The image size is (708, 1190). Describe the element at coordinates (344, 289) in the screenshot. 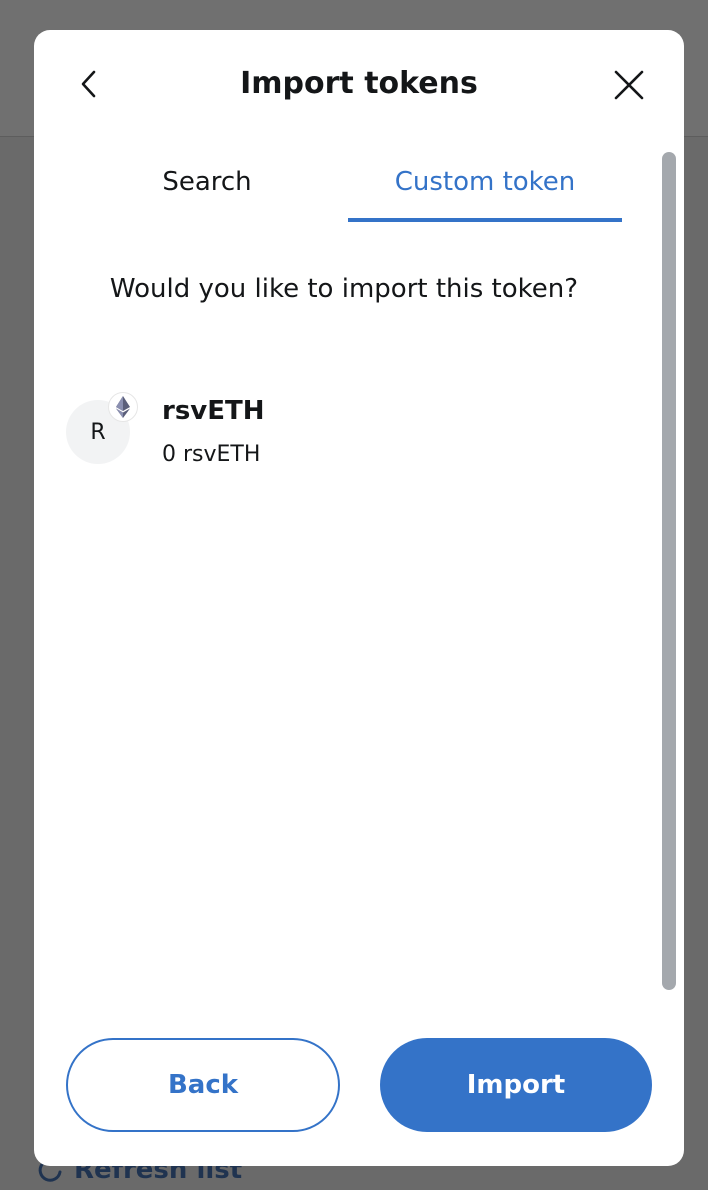

I see `import-question: Would you like to import this token?` at that location.